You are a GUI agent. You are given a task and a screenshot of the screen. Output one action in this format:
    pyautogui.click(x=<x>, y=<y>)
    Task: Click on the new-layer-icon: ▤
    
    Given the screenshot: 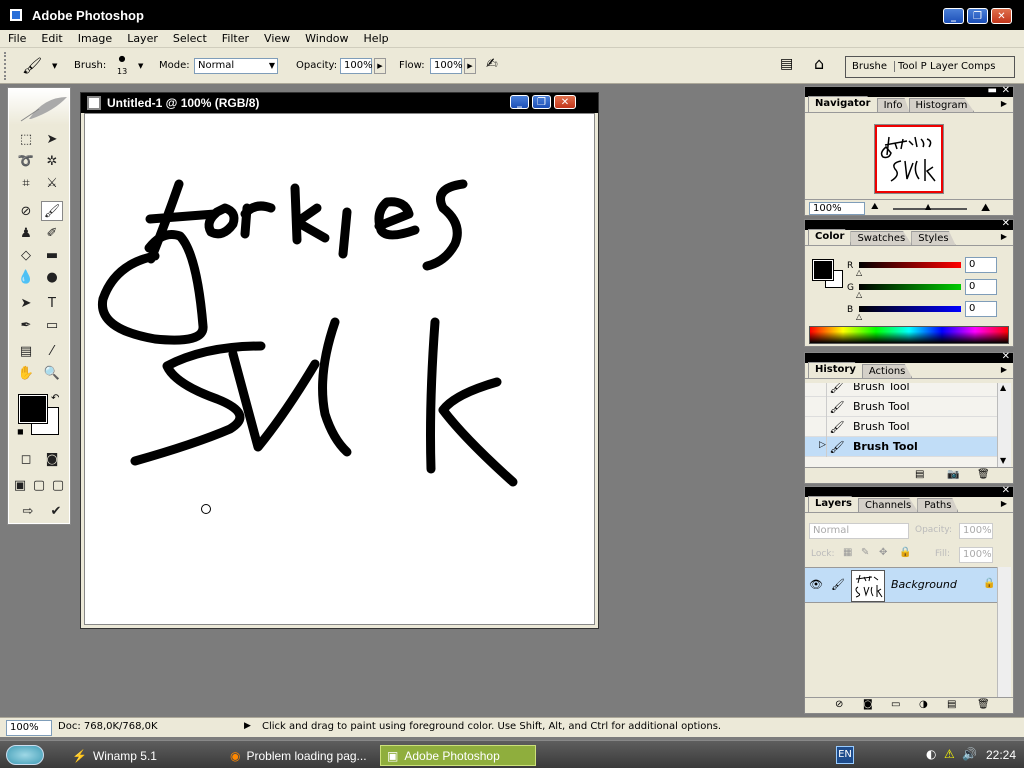 What is the action you would take?
    pyautogui.click(x=951, y=704)
    